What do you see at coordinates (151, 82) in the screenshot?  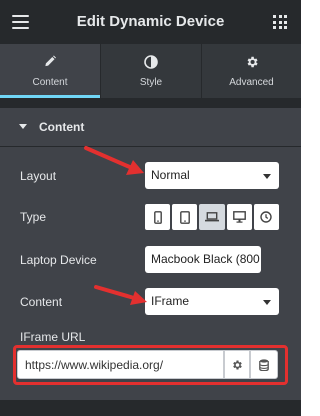 I see `tab-label: Style` at bounding box center [151, 82].